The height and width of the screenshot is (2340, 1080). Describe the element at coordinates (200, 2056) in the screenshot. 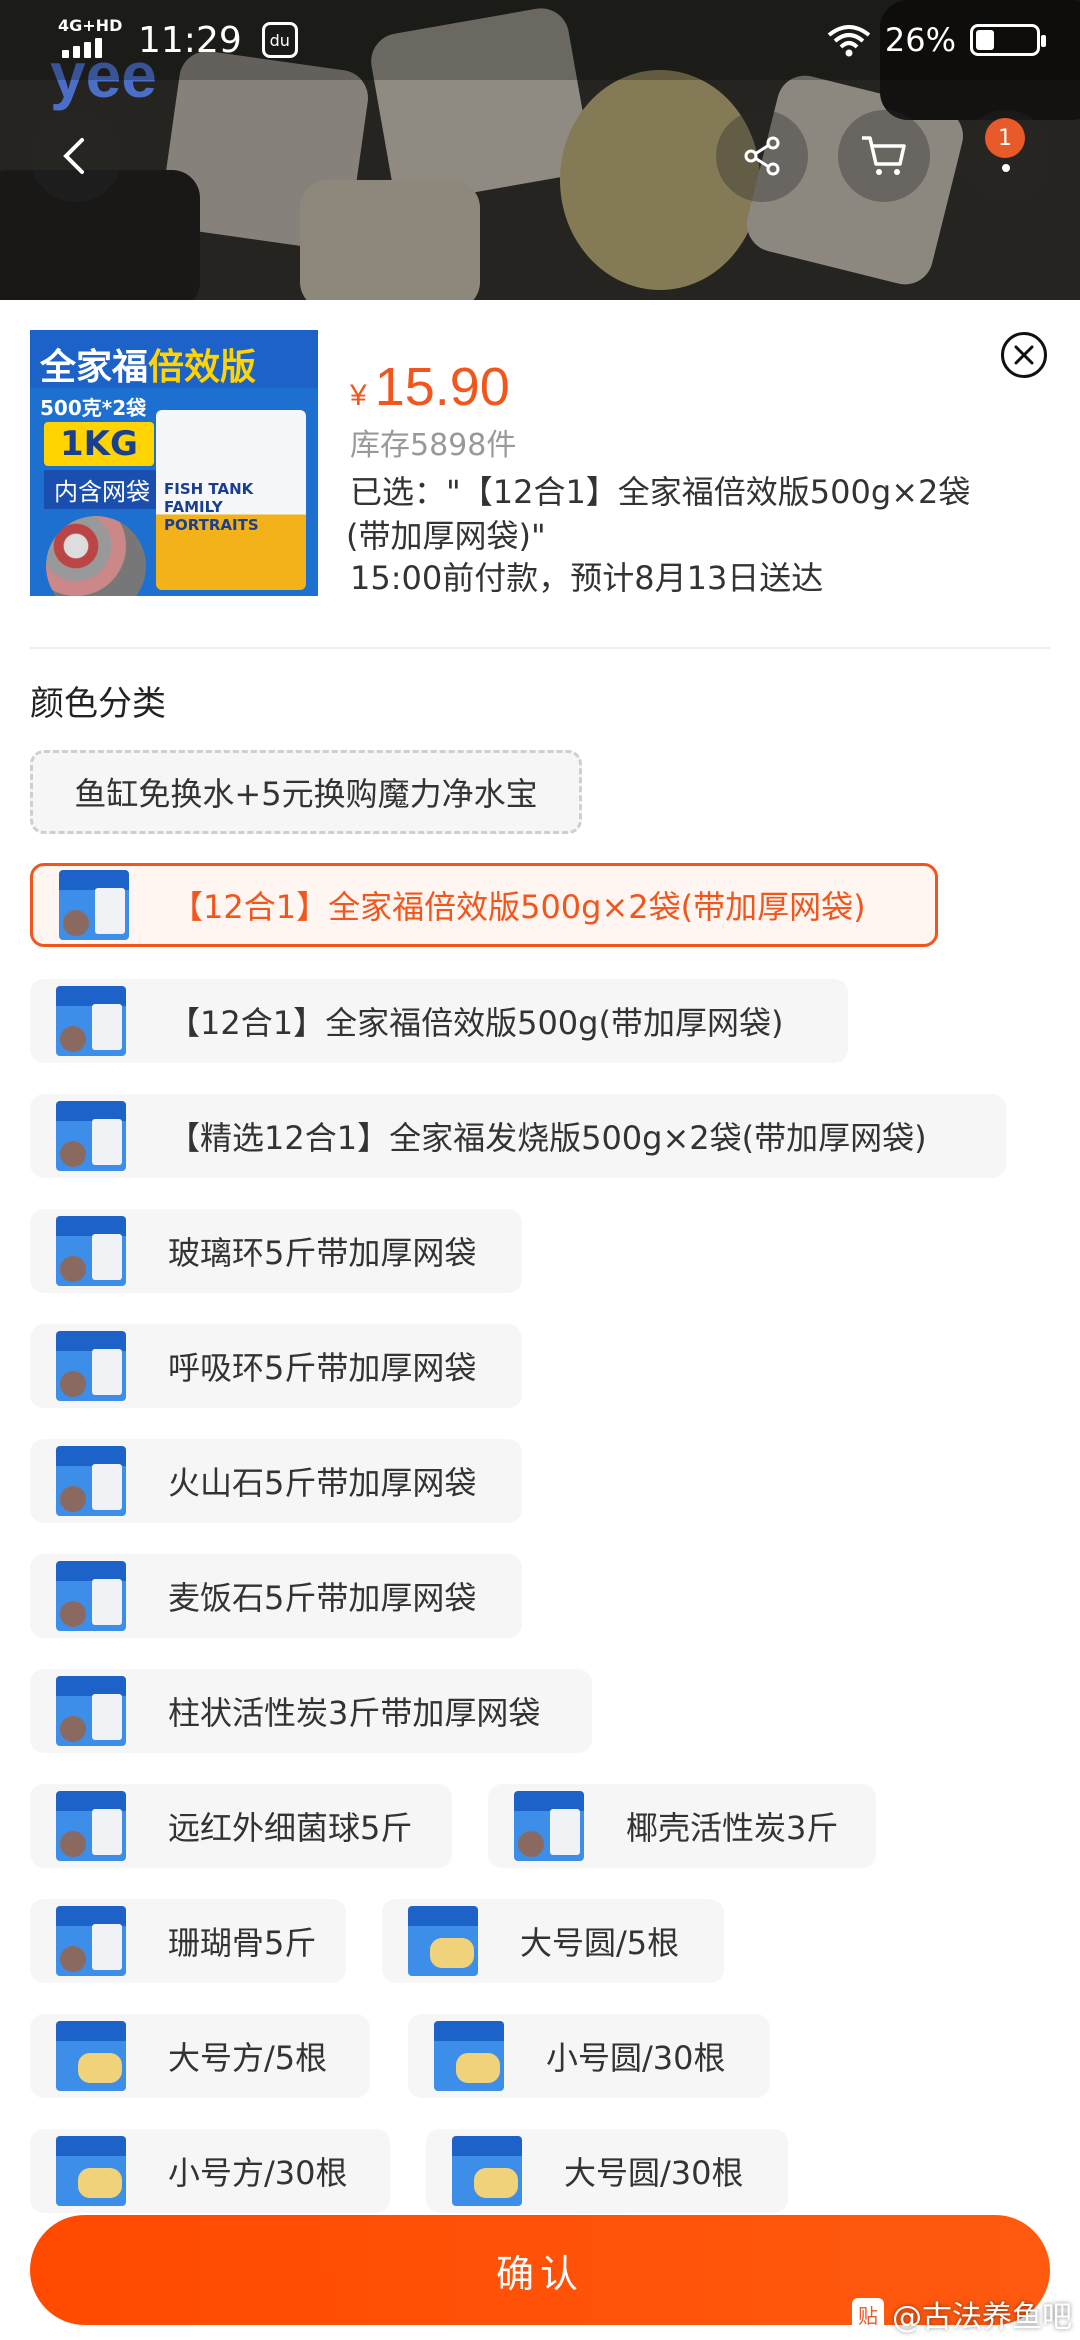

I see `option-item: 大号方/5根` at that location.